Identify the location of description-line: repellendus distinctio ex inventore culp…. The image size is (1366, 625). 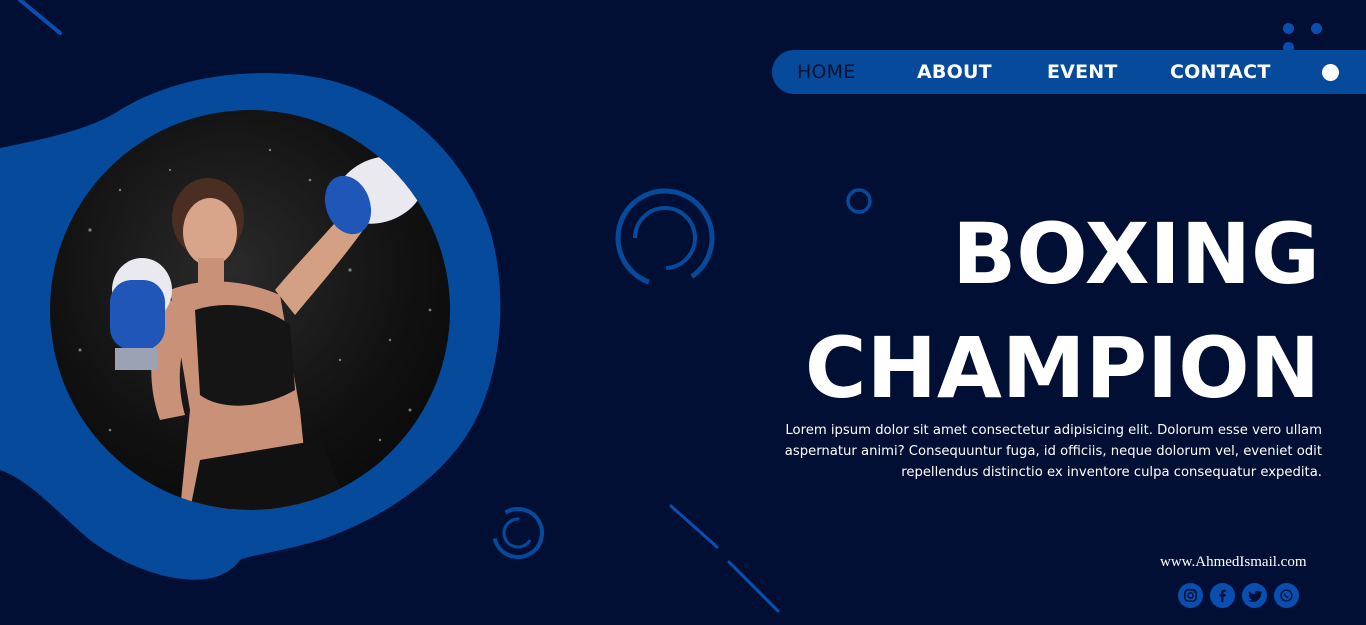
(1111, 472).